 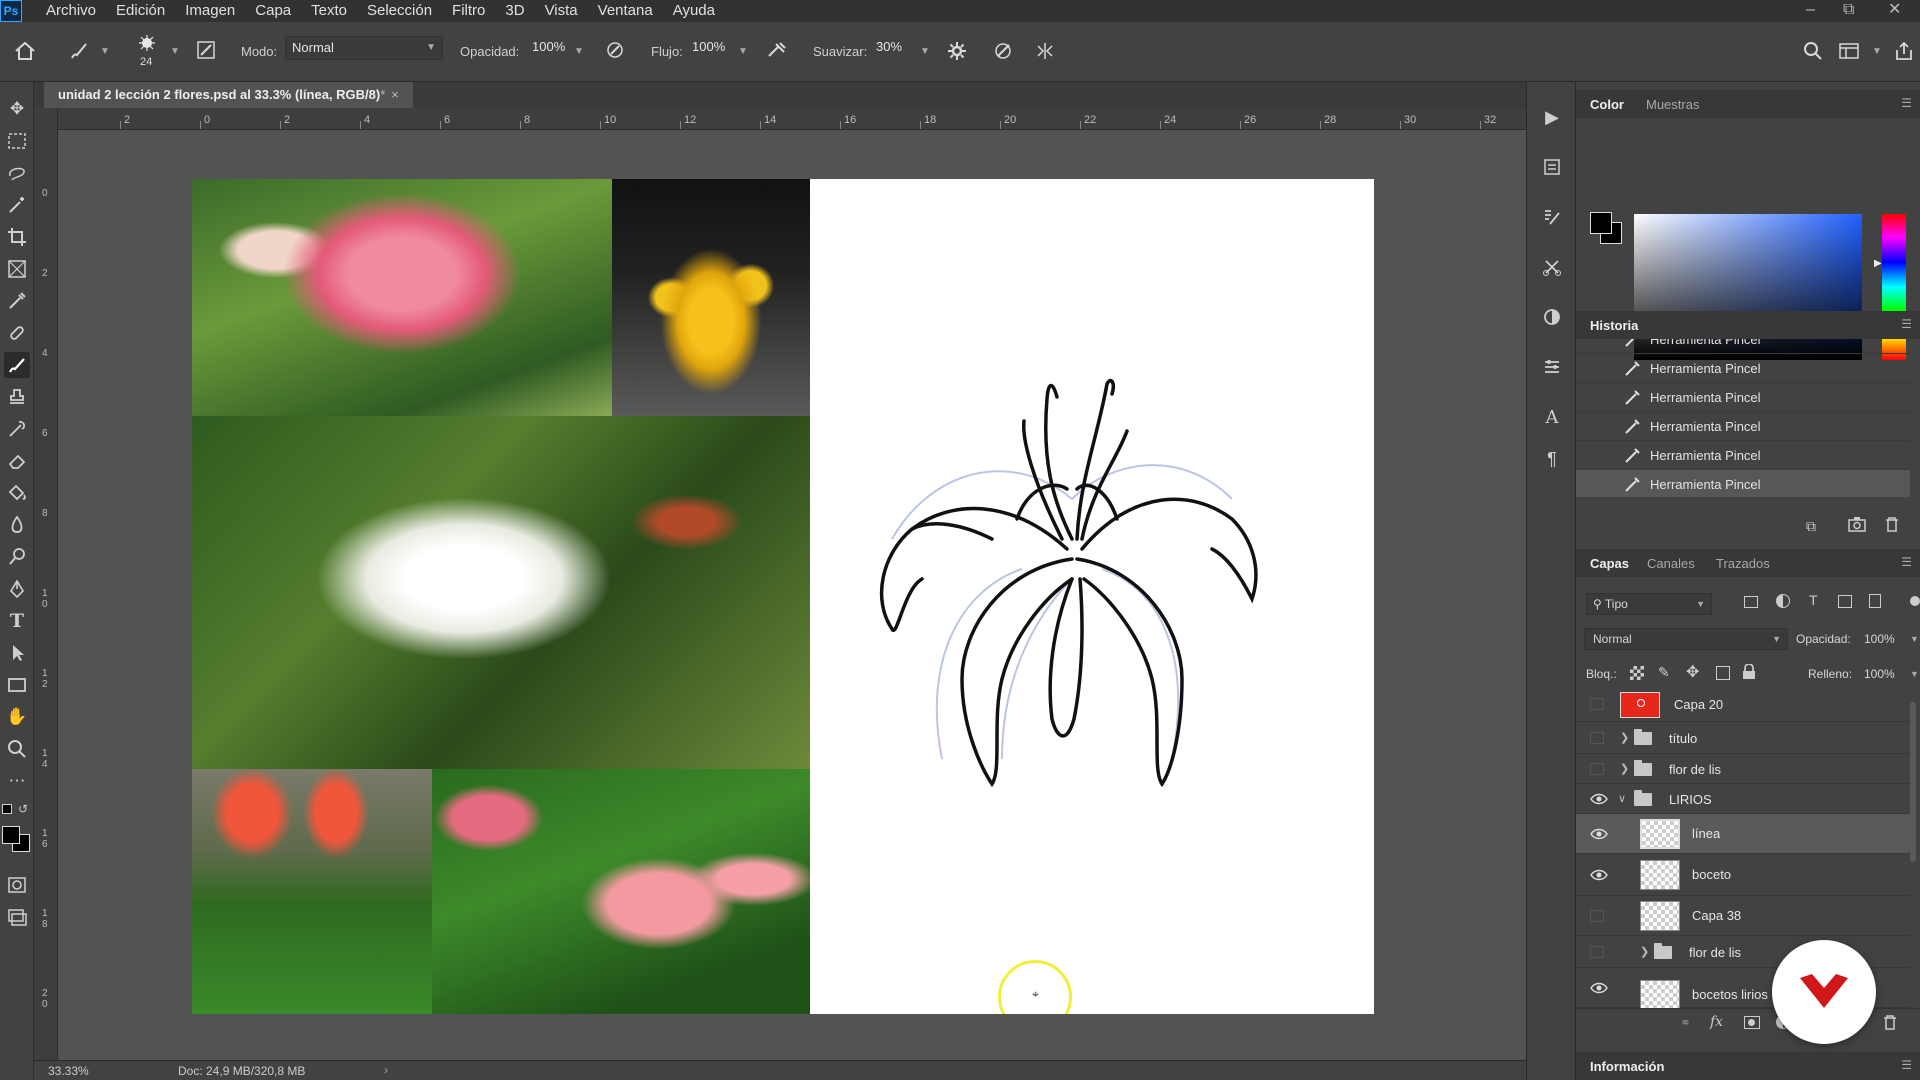 What do you see at coordinates (17, 397) in the screenshot?
I see `clone-stamp-tool-icon` at bounding box center [17, 397].